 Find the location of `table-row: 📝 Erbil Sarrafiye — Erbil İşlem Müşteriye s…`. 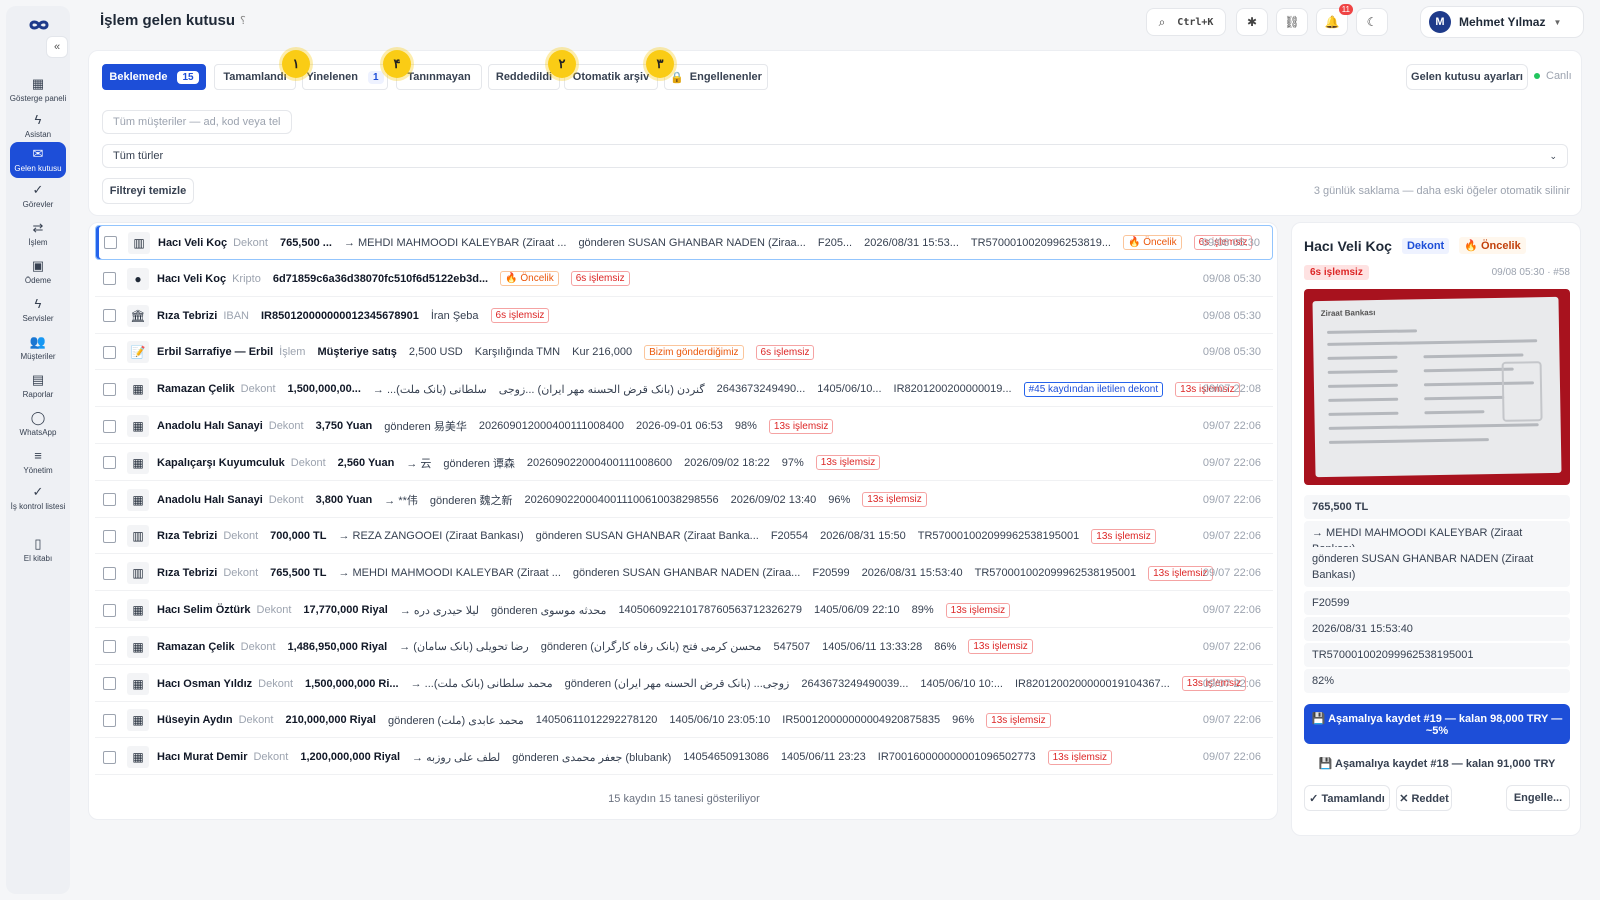

table-row: 📝 Erbil Sarrafiye — Erbil İşlem Müşteriye s… is located at coordinates (684, 353).